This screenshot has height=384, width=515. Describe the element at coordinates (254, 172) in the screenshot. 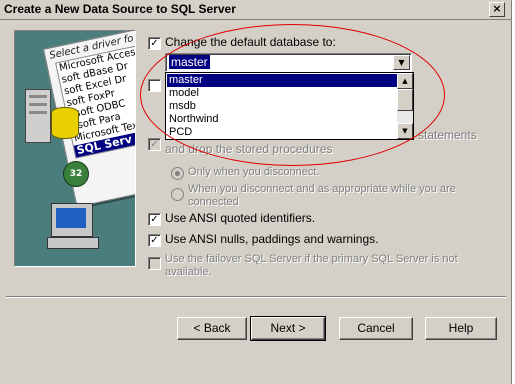

I see `only-disconnect-label: Only when you disconnect.` at that location.